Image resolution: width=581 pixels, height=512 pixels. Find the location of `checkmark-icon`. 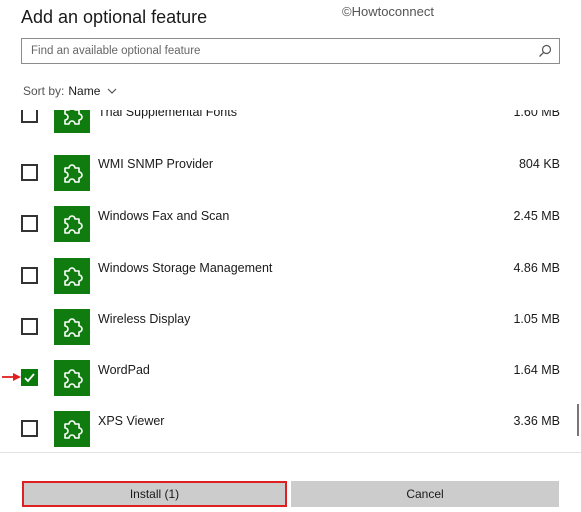

checkmark-icon is located at coordinates (29, 378).